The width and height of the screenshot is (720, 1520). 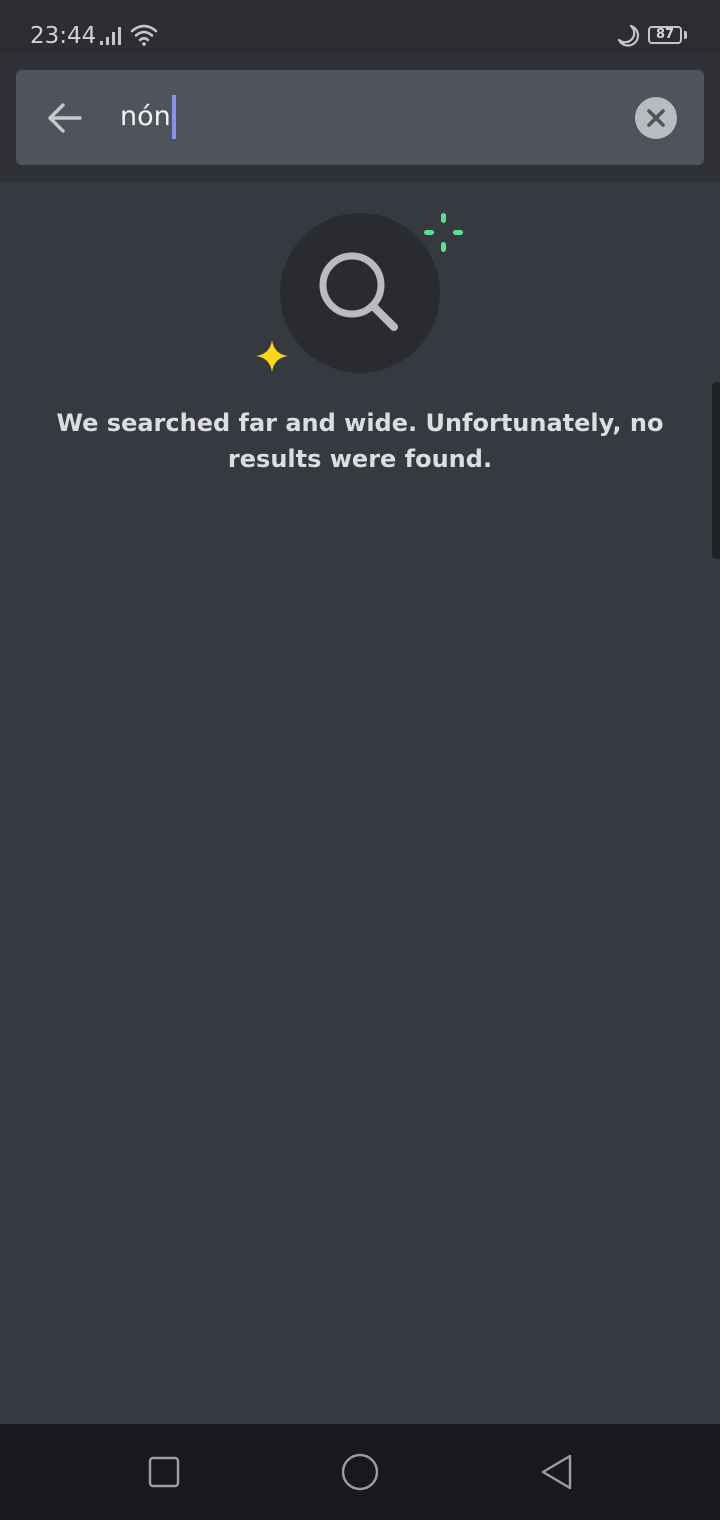 I want to click on wifi-icon, so click(x=144, y=35).